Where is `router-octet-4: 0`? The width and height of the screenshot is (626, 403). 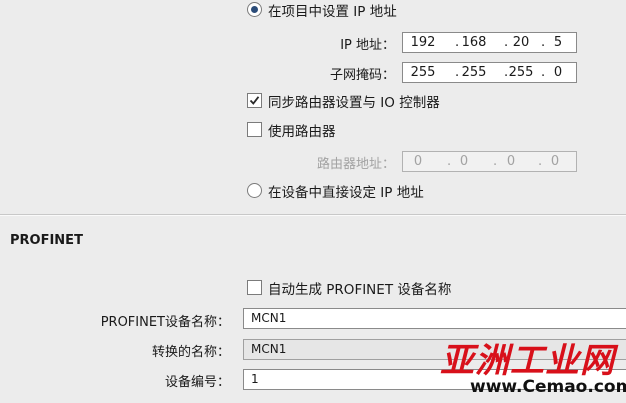
router-octet-4: 0 is located at coordinates (555, 161).